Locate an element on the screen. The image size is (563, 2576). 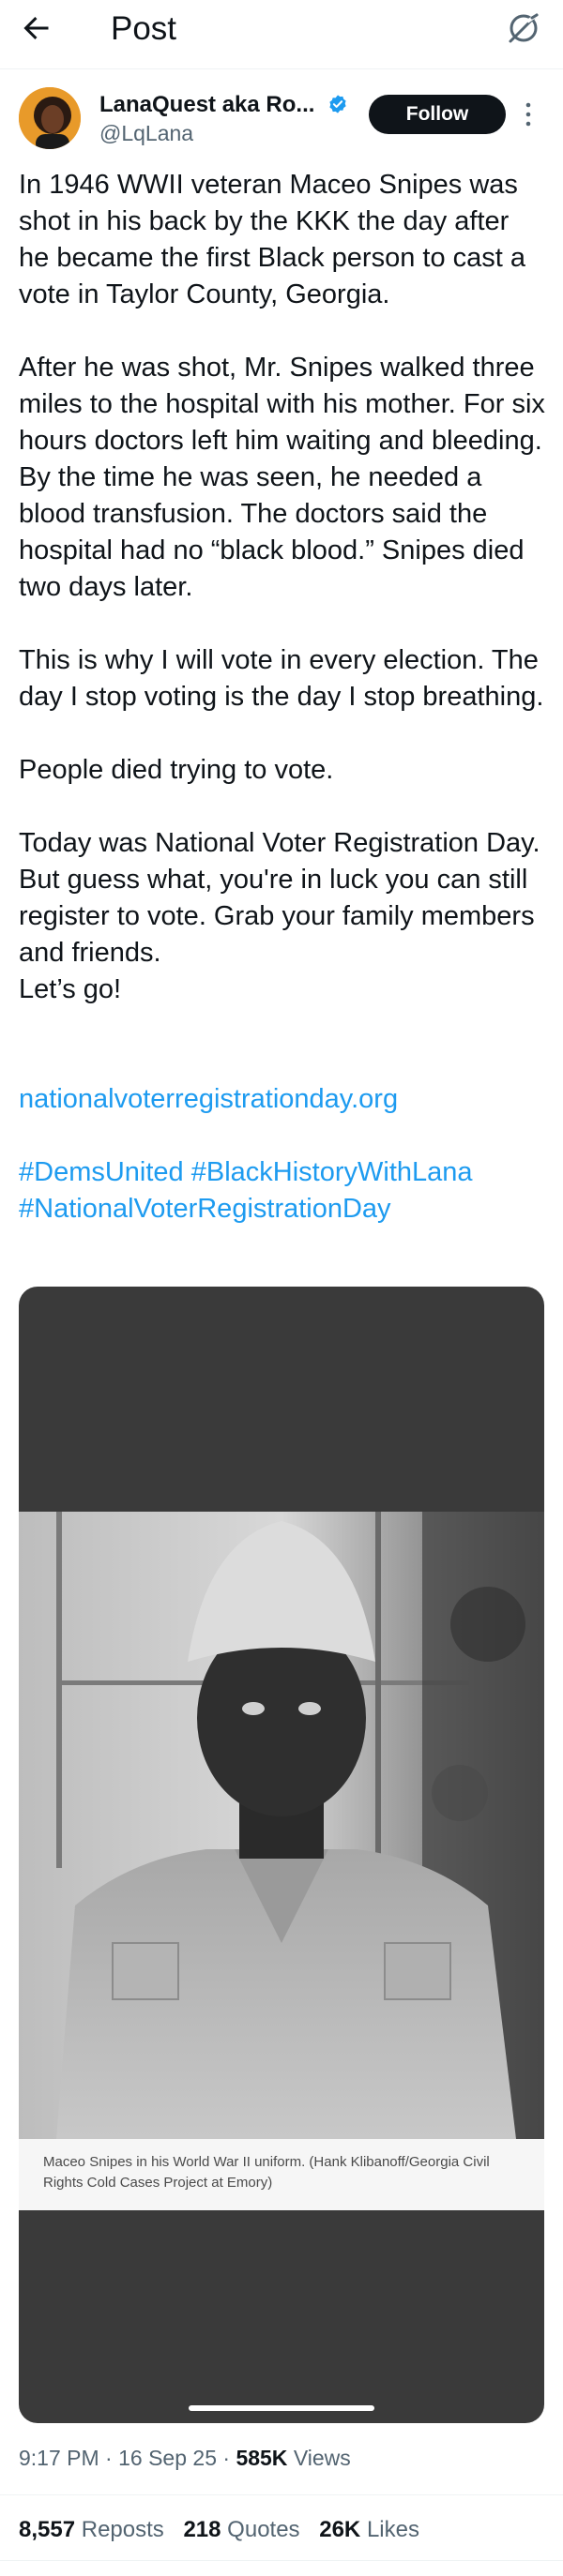
quotes-label: Quotes is located at coordinates (263, 2529).